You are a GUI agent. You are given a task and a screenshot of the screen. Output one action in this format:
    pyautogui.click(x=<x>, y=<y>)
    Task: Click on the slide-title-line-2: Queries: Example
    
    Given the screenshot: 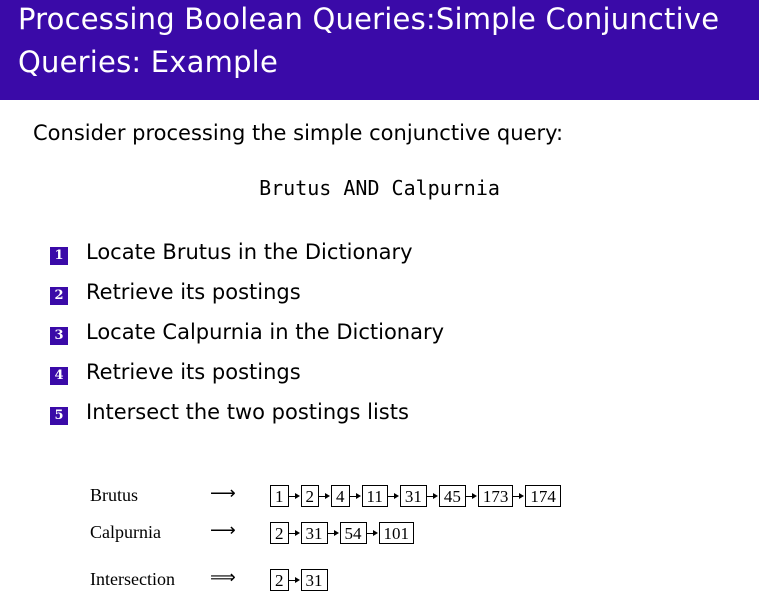 What is the action you would take?
    pyautogui.click(x=148, y=62)
    